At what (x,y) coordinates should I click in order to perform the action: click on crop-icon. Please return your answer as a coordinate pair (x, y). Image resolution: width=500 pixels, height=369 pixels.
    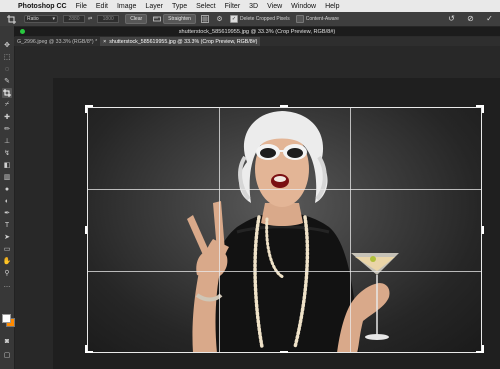
    Looking at the image, I should click on (11, 19).